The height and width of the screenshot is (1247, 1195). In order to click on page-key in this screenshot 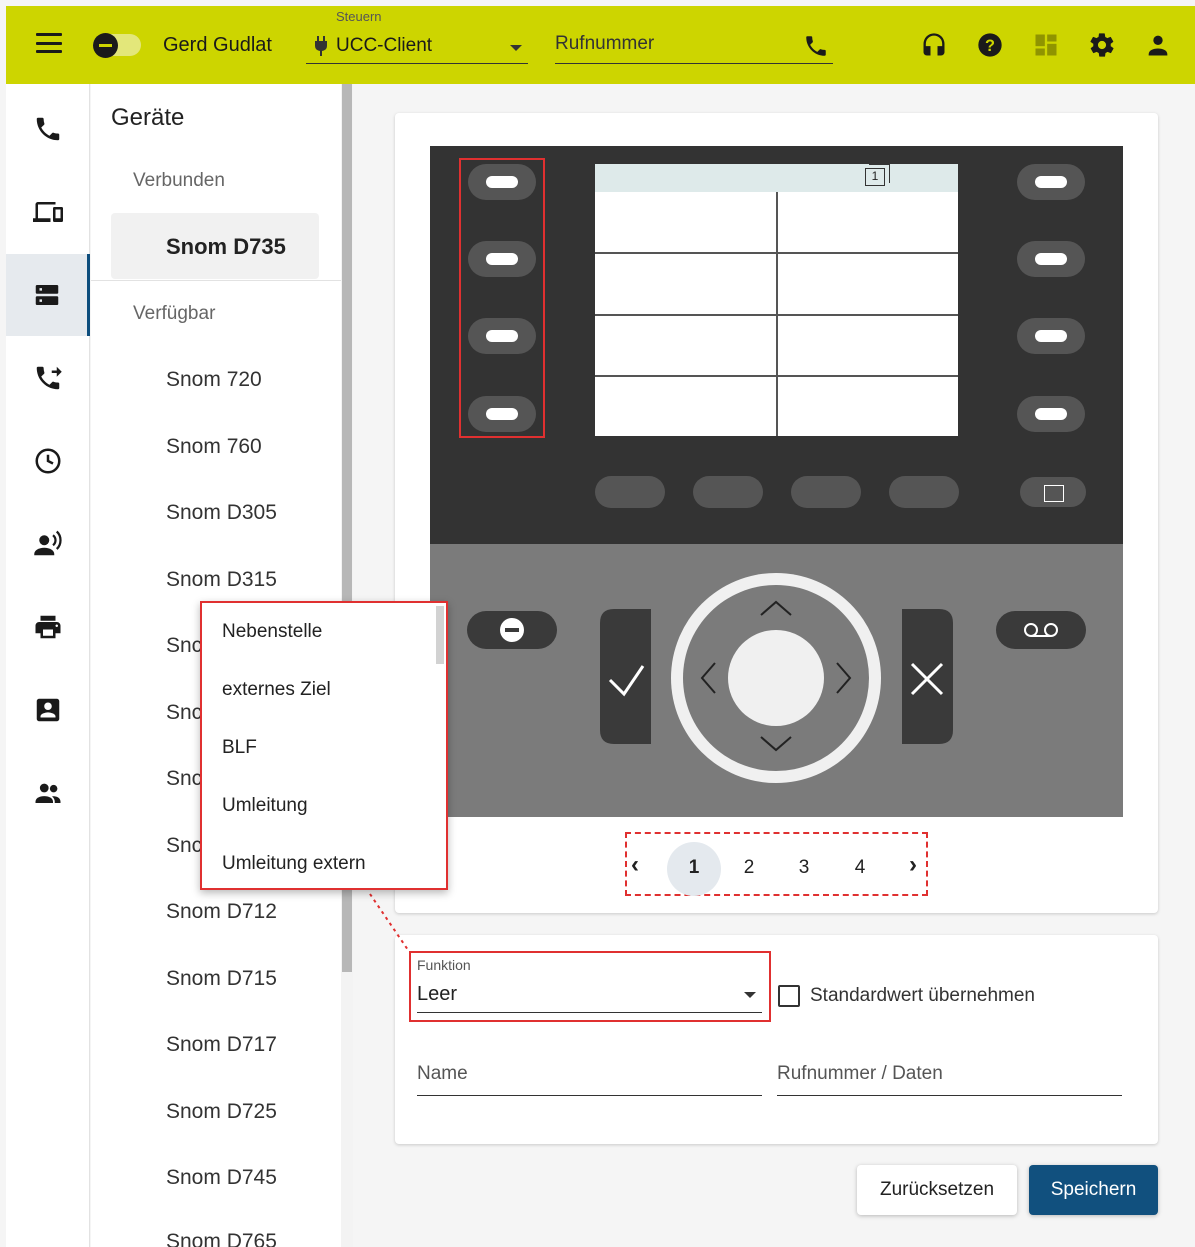, I will do `click(1053, 492)`.